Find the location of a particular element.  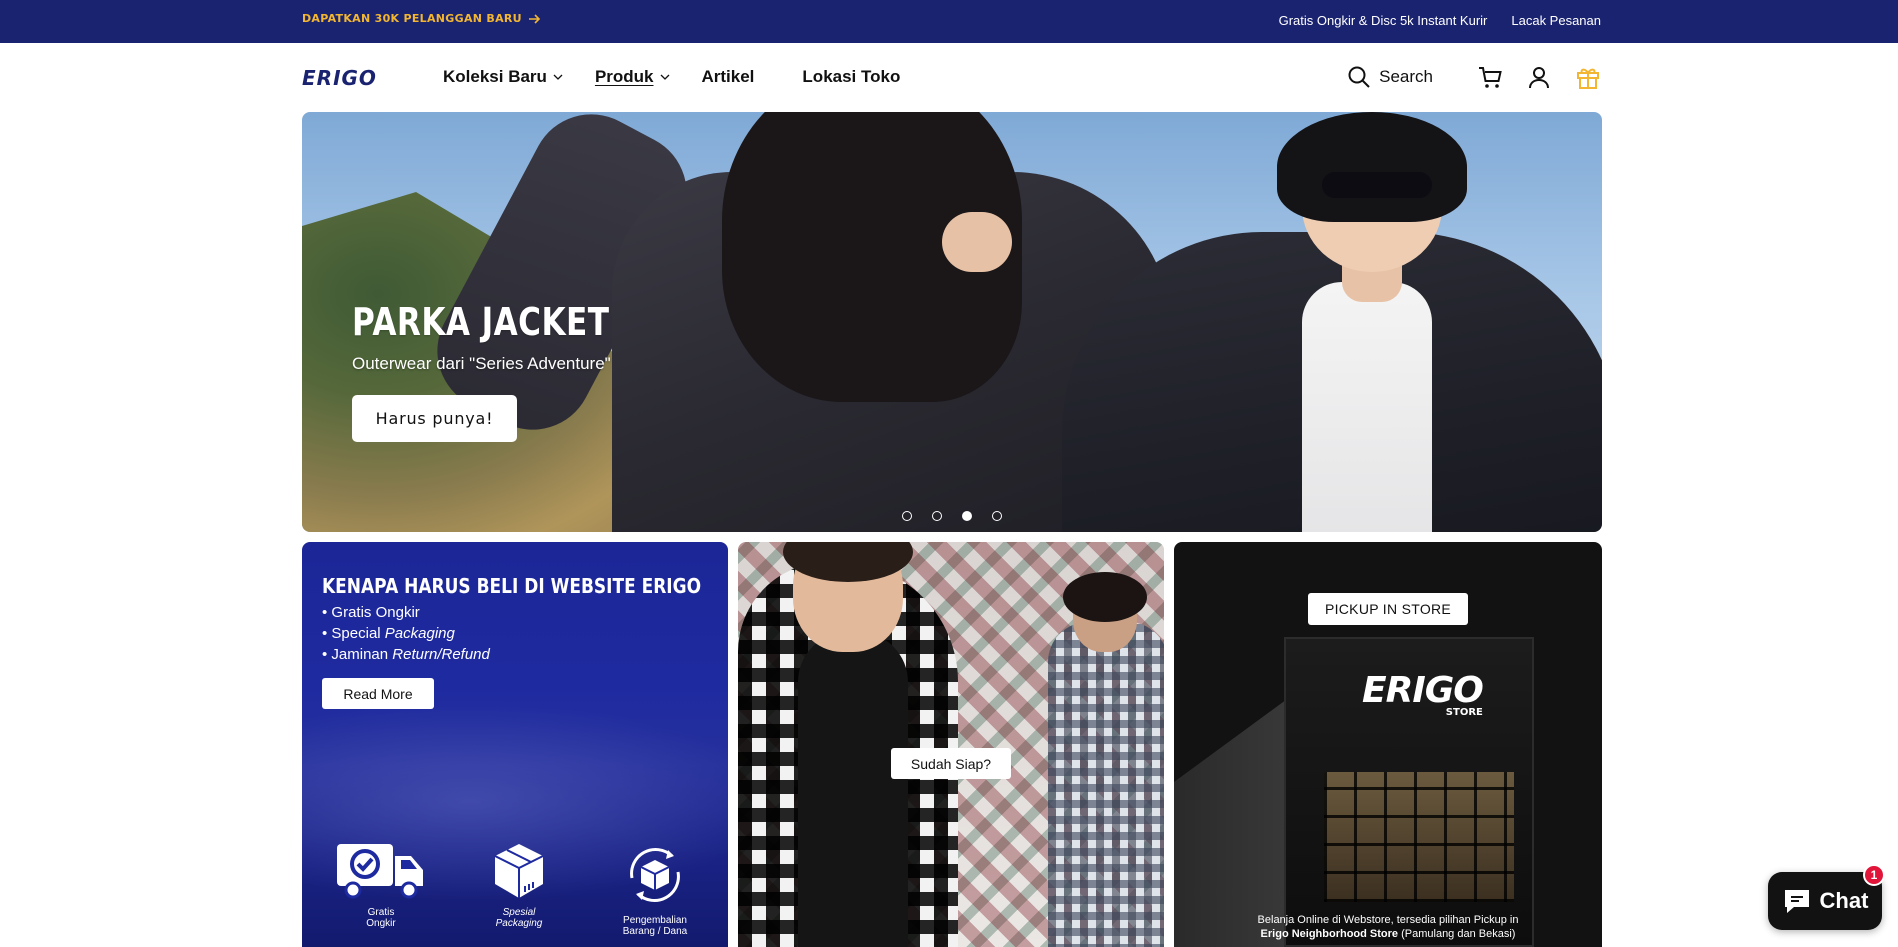

account-icon is located at coordinates (1539, 78).